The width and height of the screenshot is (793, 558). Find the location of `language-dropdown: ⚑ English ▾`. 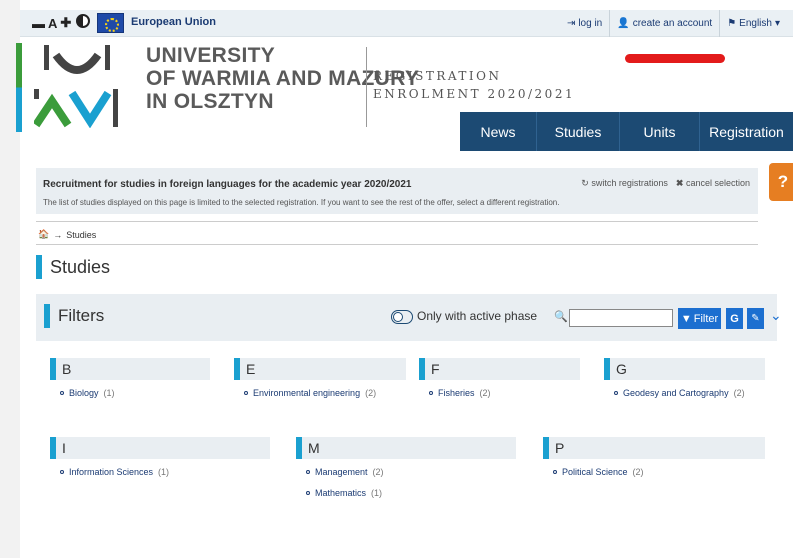

language-dropdown: ⚑ English ▾ is located at coordinates (753, 23).